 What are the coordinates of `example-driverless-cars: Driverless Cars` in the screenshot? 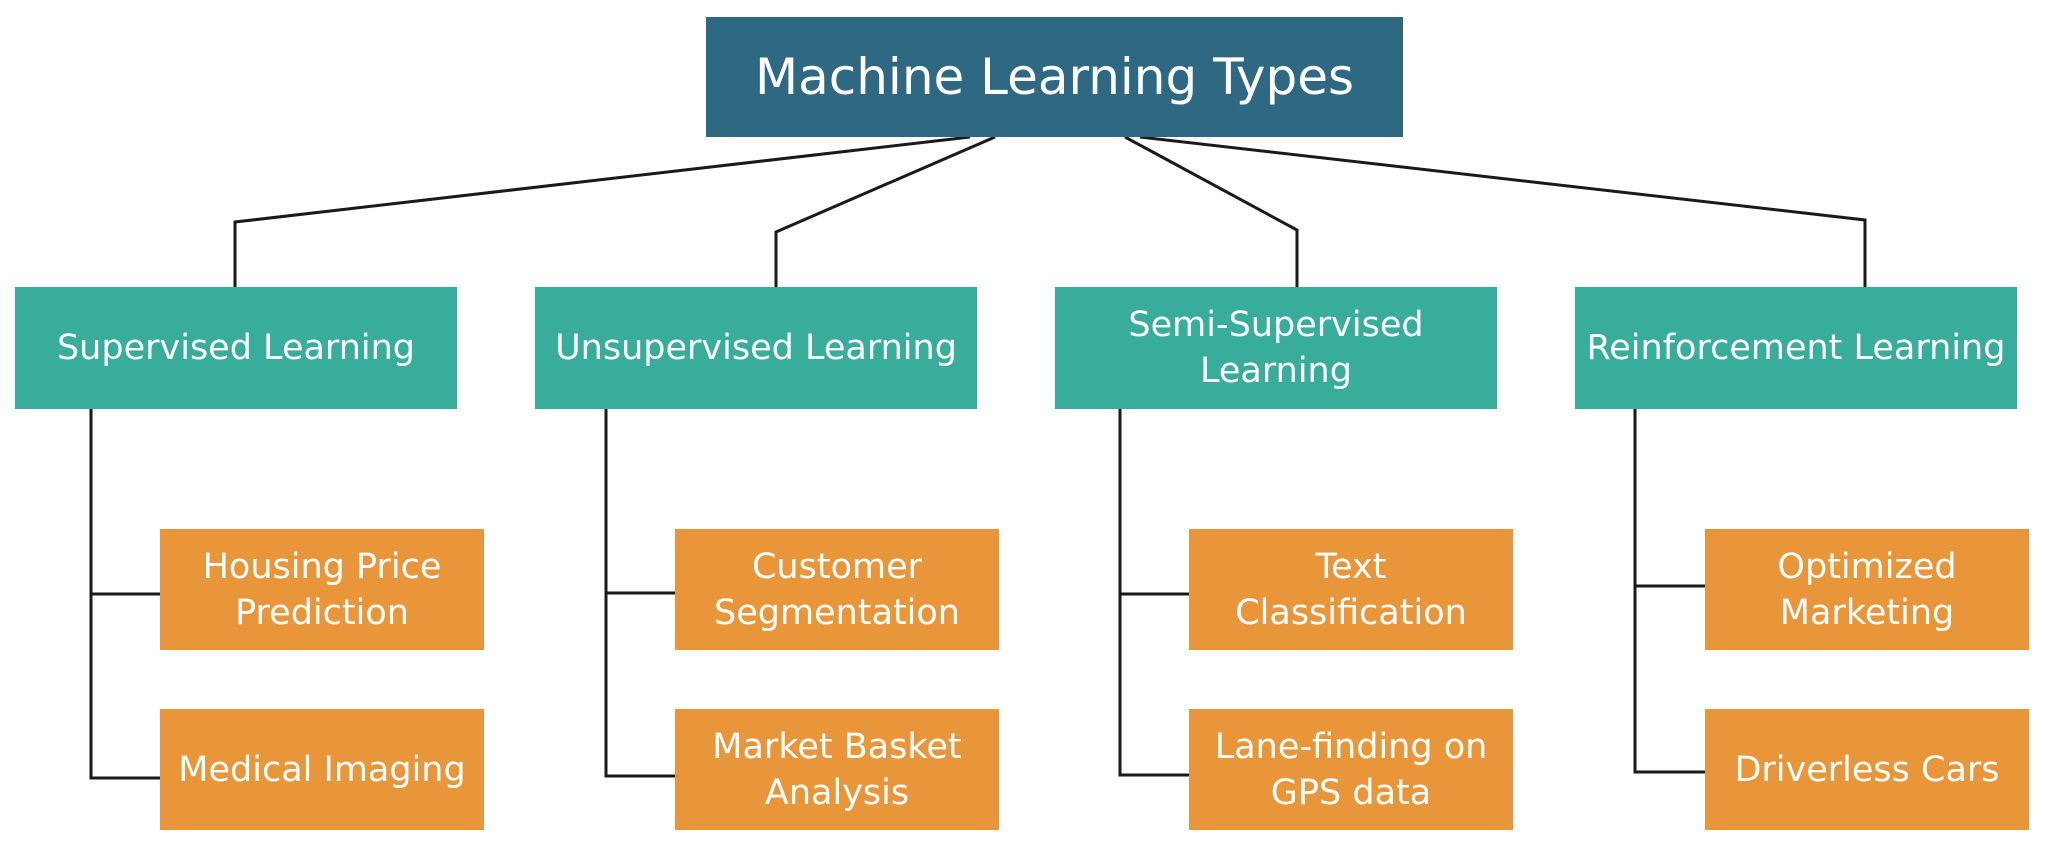 It's located at (1867, 769).